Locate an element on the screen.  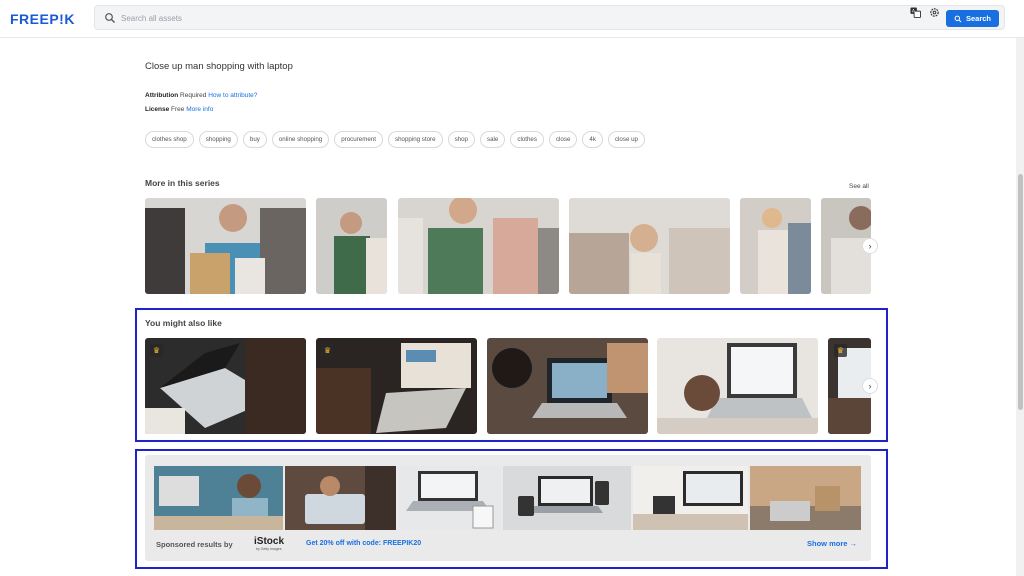
sponsored-label: Sponsored results by is located at coordinates (194, 544).